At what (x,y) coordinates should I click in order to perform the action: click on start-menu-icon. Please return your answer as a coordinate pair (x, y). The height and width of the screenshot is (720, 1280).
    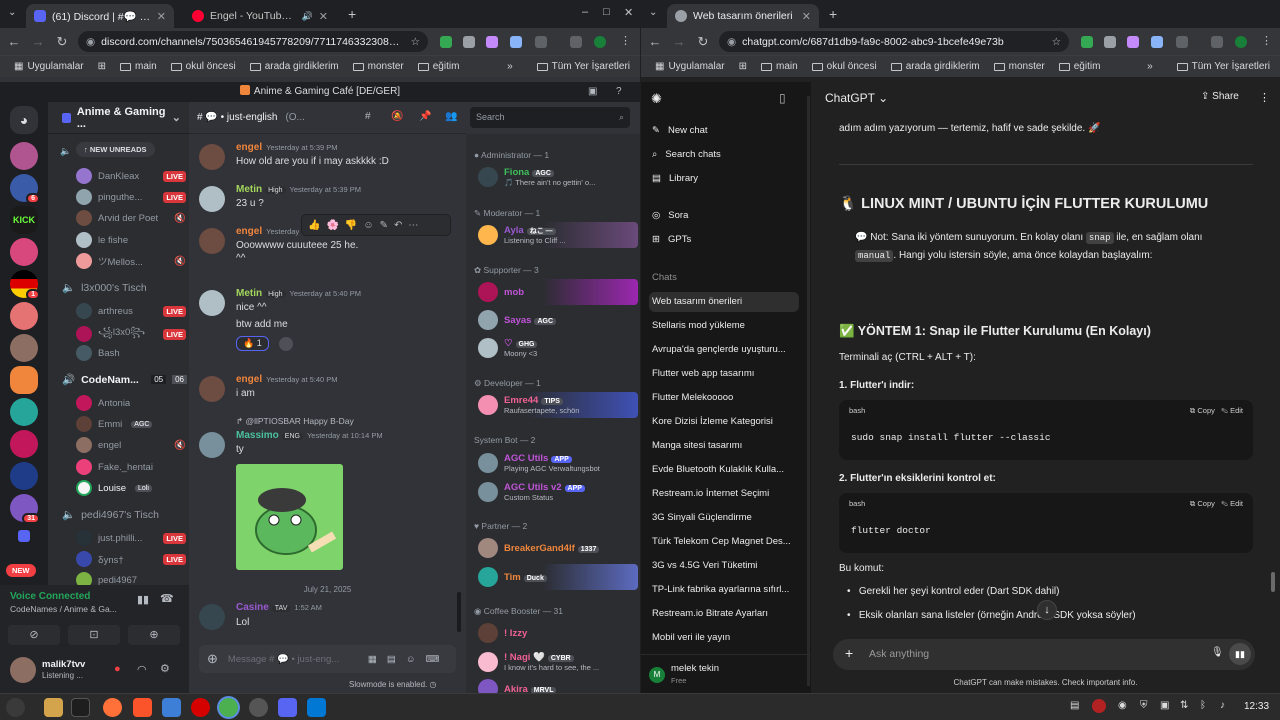
    Looking at the image, I should click on (15, 707).